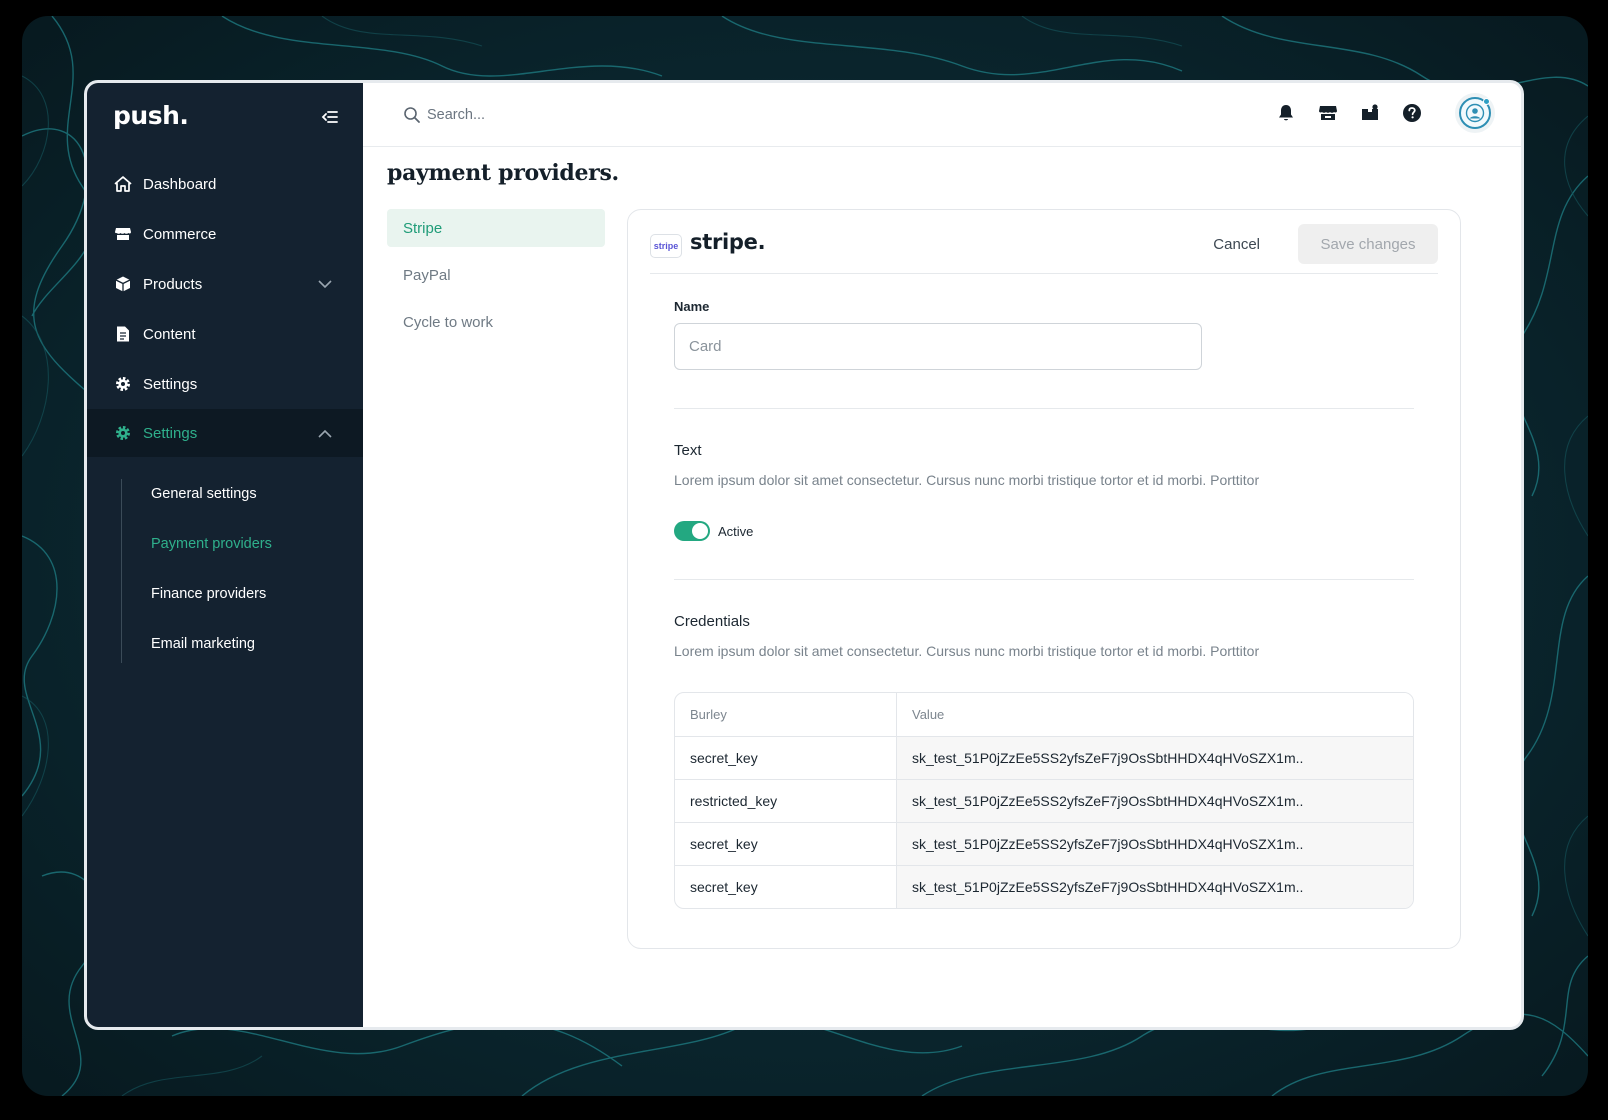 The width and height of the screenshot is (1608, 1120). I want to click on provider-brand: stripe., so click(728, 242).